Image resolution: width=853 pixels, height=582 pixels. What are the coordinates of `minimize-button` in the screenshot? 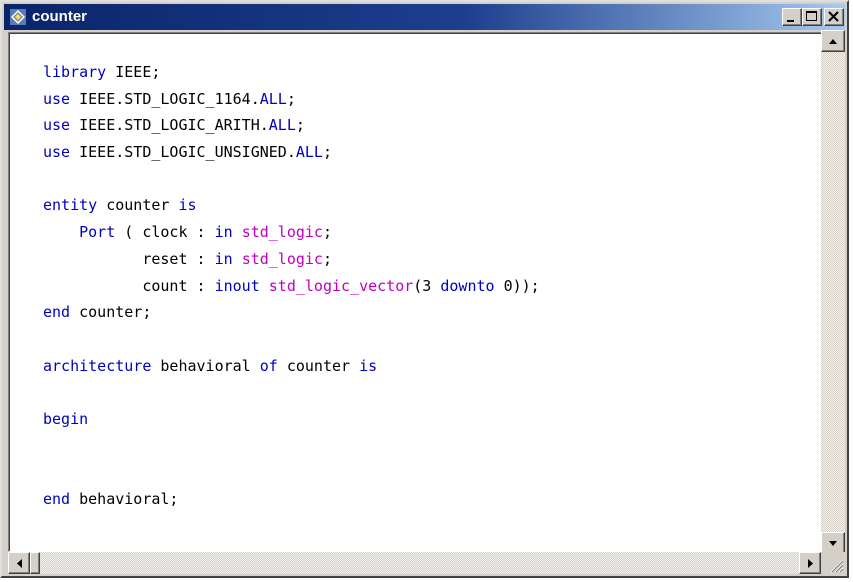 It's located at (792, 17).